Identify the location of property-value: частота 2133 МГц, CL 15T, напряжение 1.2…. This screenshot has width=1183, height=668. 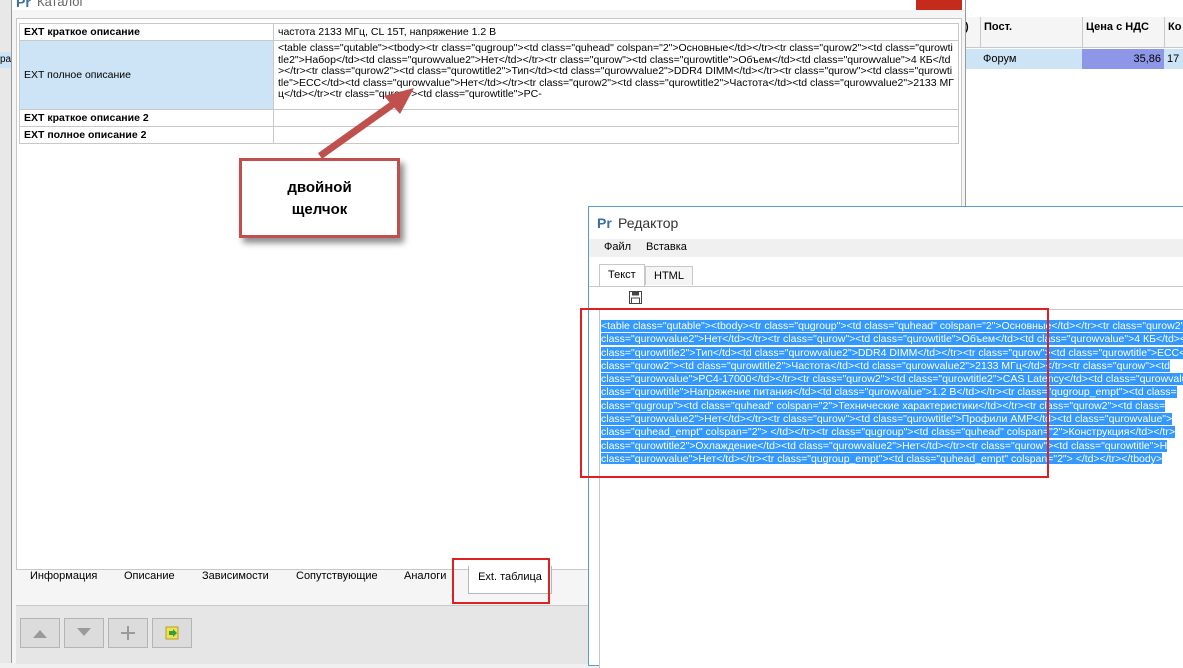
(616, 32).